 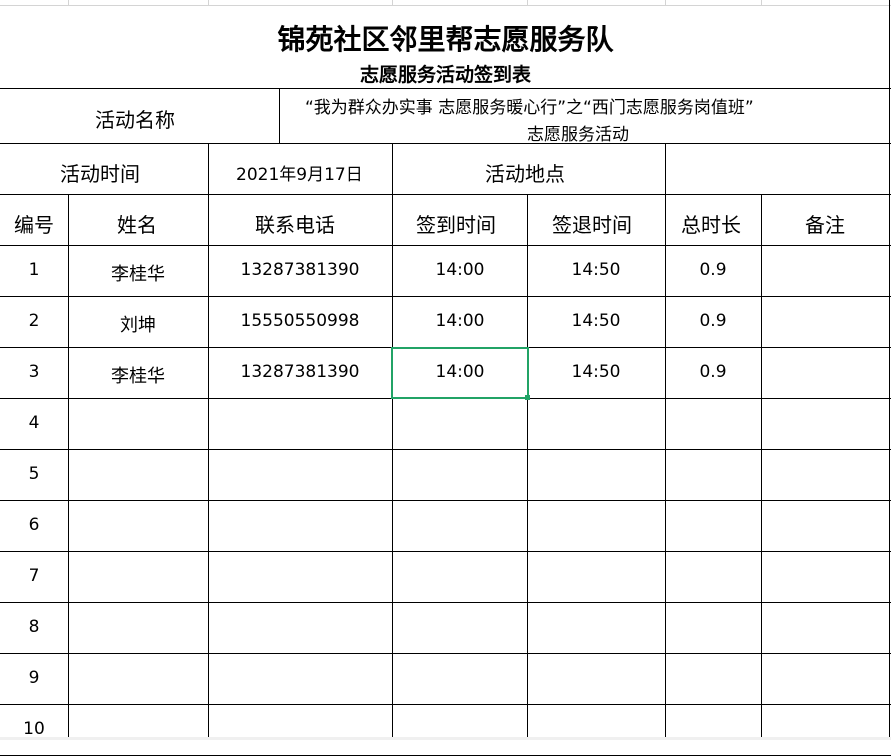 What do you see at coordinates (34, 525) in the screenshot?
I see `table-cell-no: 6` at bounding box center [34, 525].